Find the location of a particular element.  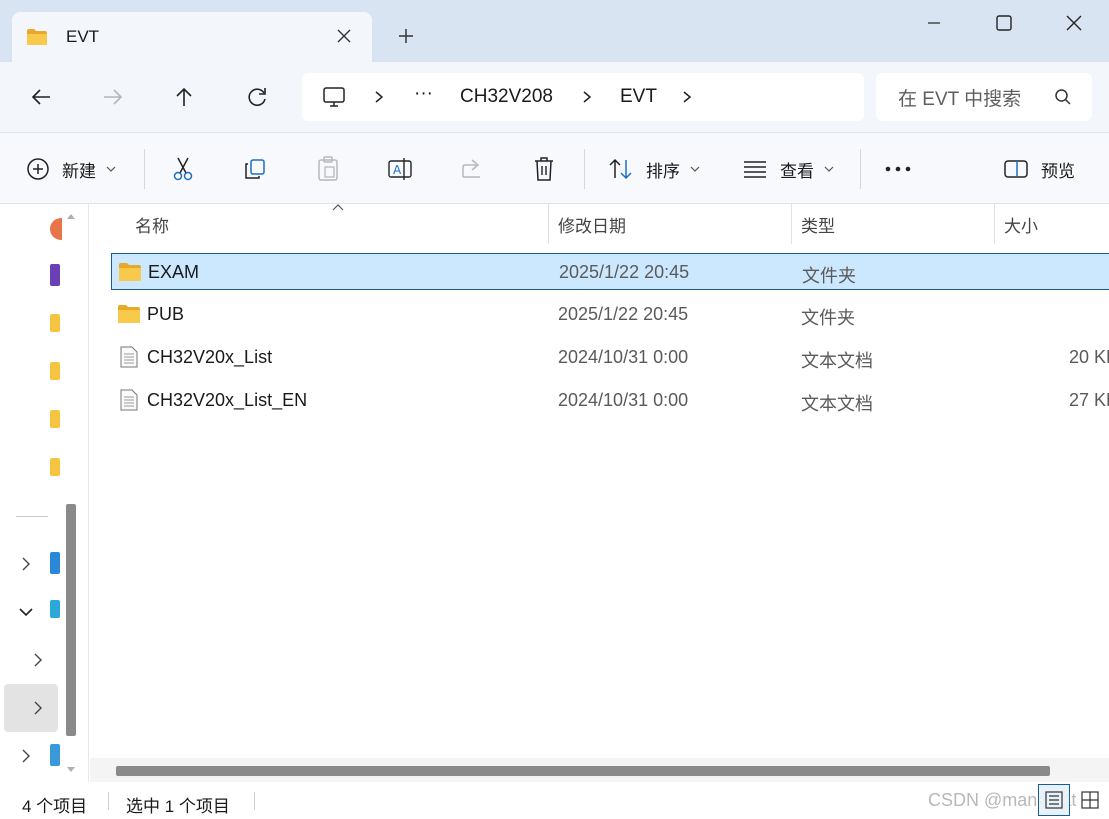

file-type: 文件夹 is located at coordinates (829, 276).